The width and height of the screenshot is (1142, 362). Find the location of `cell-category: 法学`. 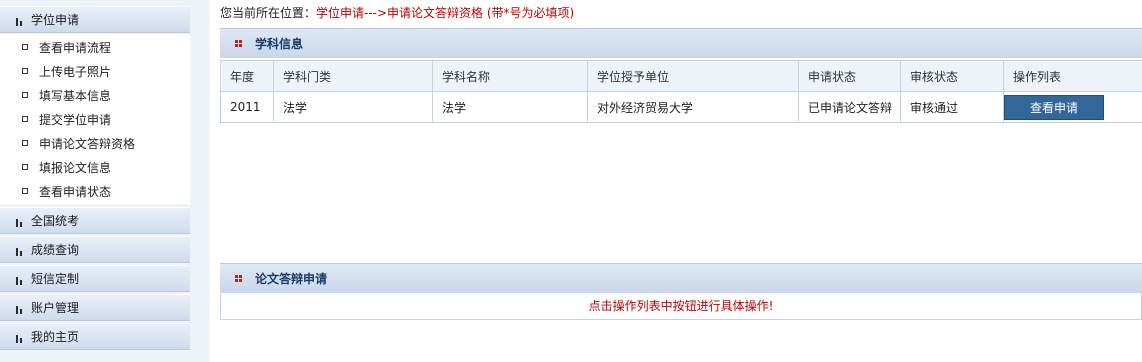

cell-category: 法学 is located at coordinates (353, 107).